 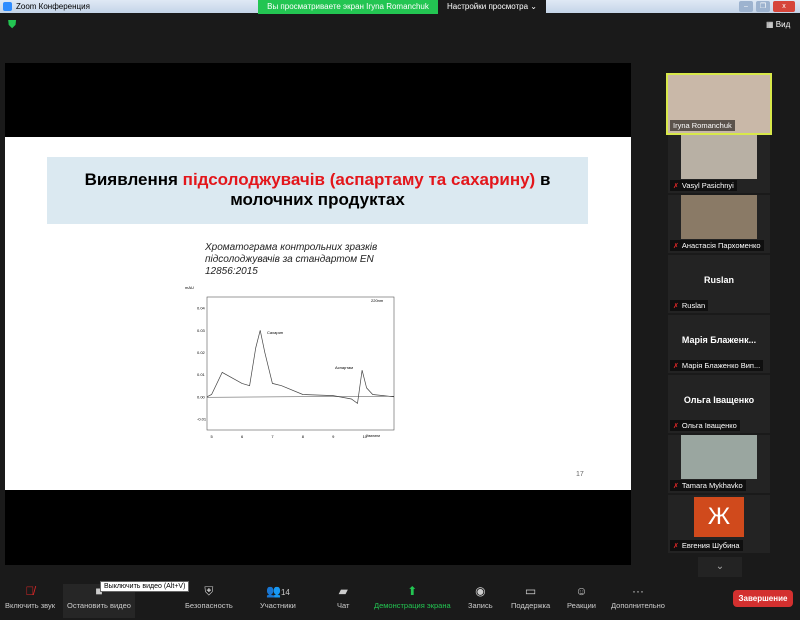 What do you see at coordinates (333, 436) in the screenshot?
I see `x-tick-label: 9` at bounding box center [333, 436].